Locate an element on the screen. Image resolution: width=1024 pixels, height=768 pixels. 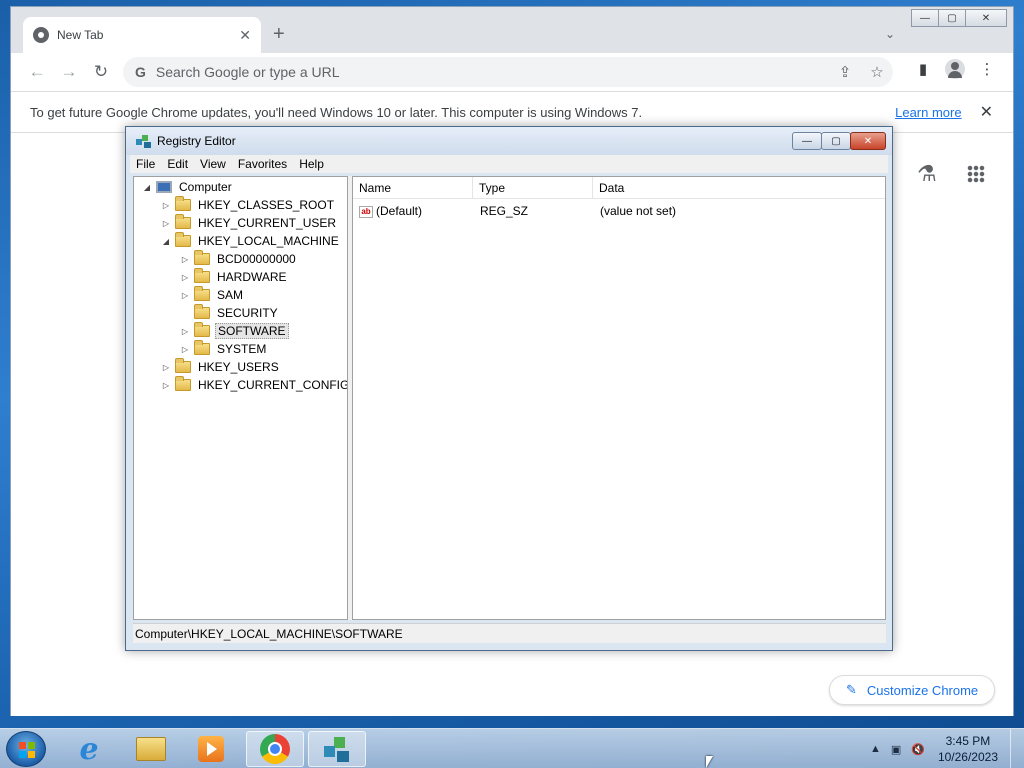
tree-node-hkey-users: ▷ HKEY_USERS is located at coordinates (221, 367).